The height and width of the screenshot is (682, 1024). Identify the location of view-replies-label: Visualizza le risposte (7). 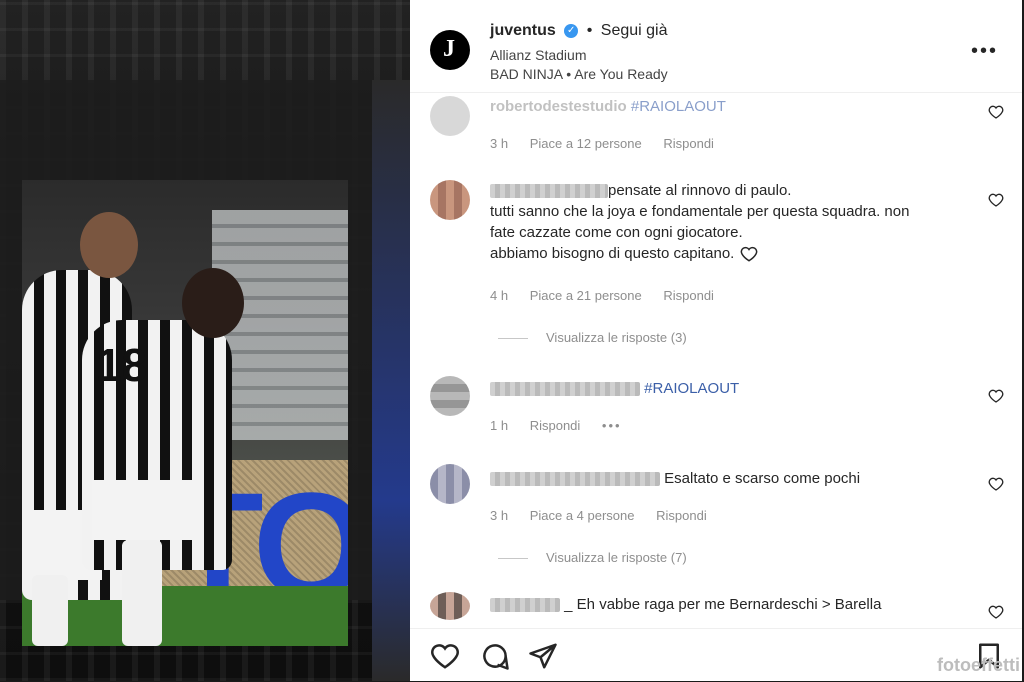
(616, 557).